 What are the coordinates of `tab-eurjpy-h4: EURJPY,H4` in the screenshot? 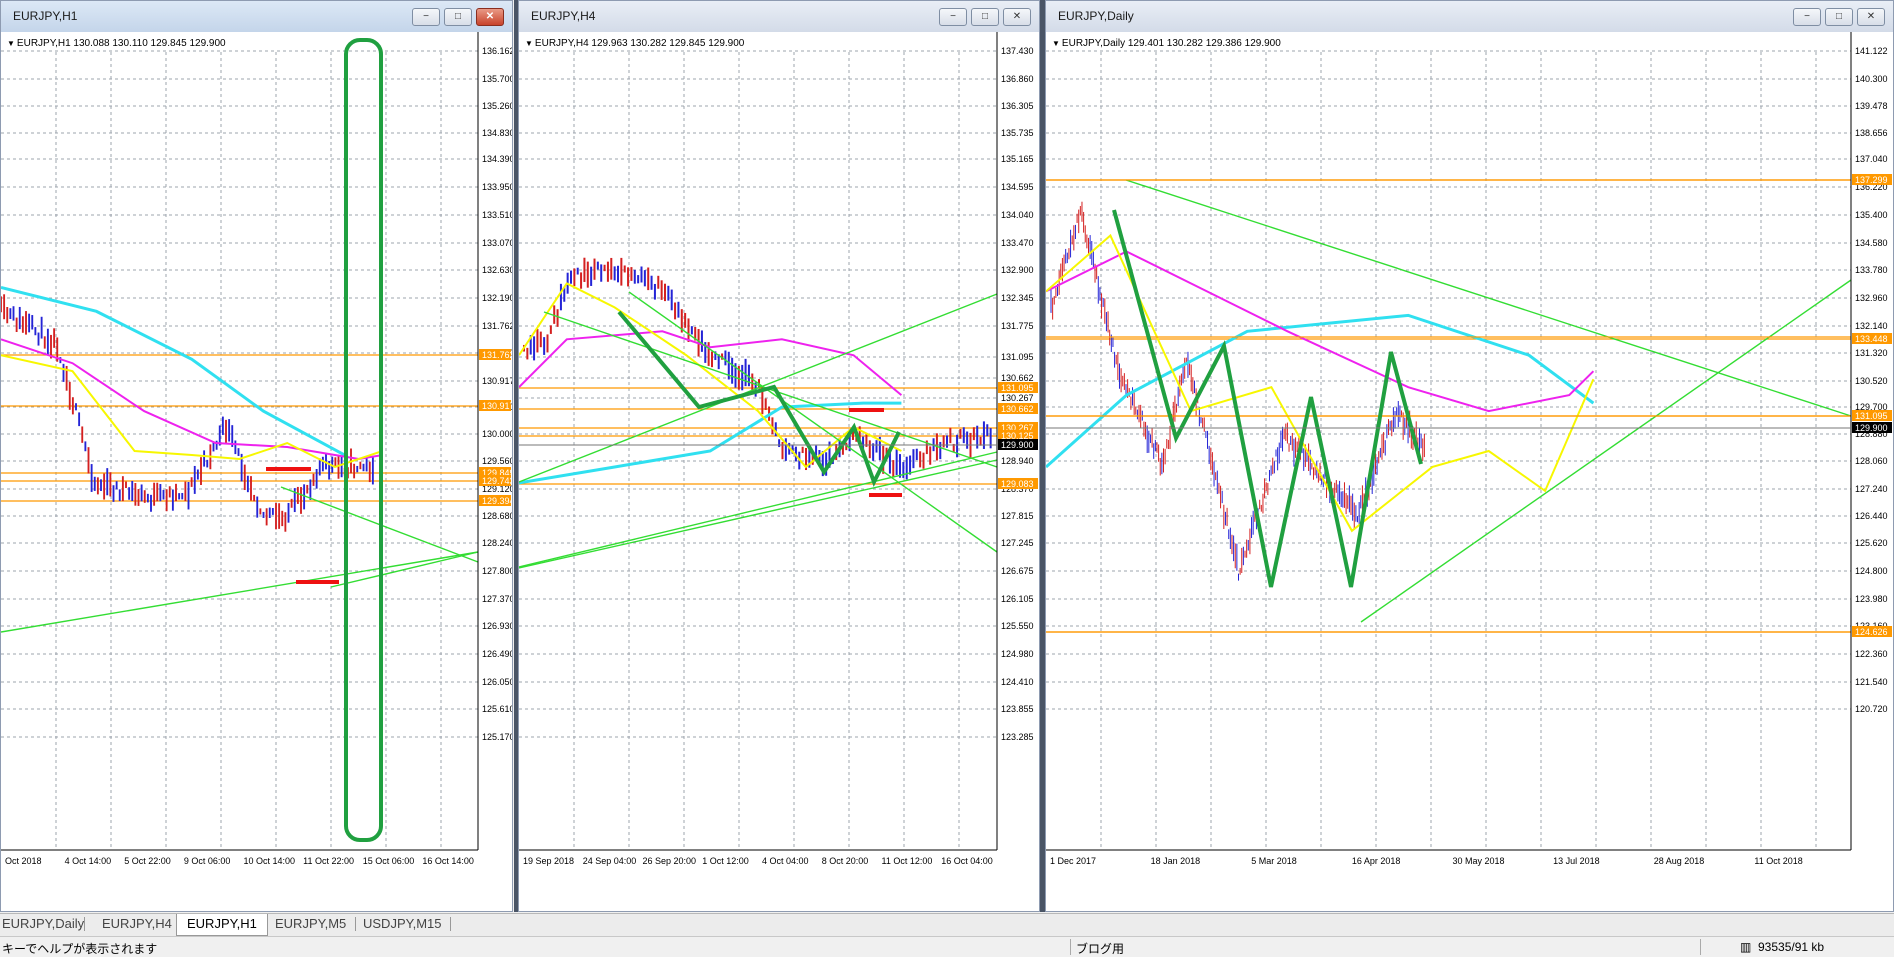 It's located at (137, 924).